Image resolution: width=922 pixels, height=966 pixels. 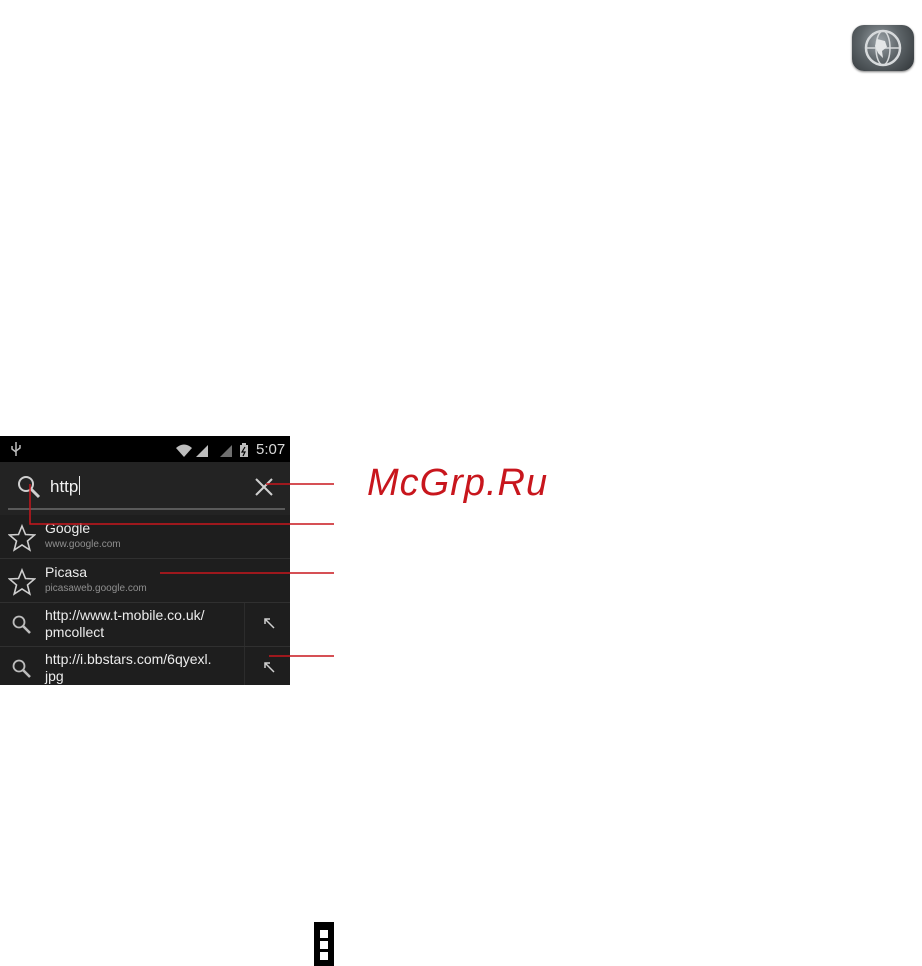 I want to click on callout-line-search, so click(x=181, y=504).